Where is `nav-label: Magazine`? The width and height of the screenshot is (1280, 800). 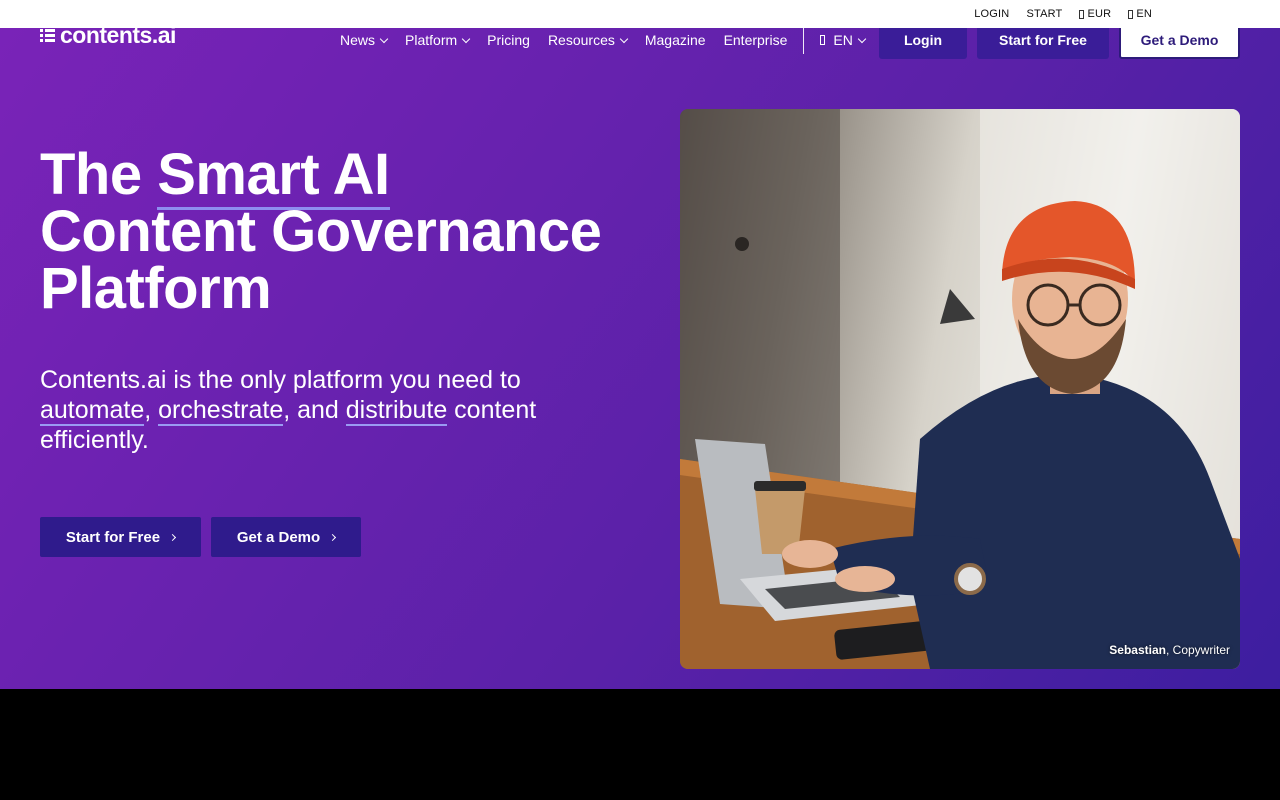 nav-label: Magazine is located at coordinates (675, 40).